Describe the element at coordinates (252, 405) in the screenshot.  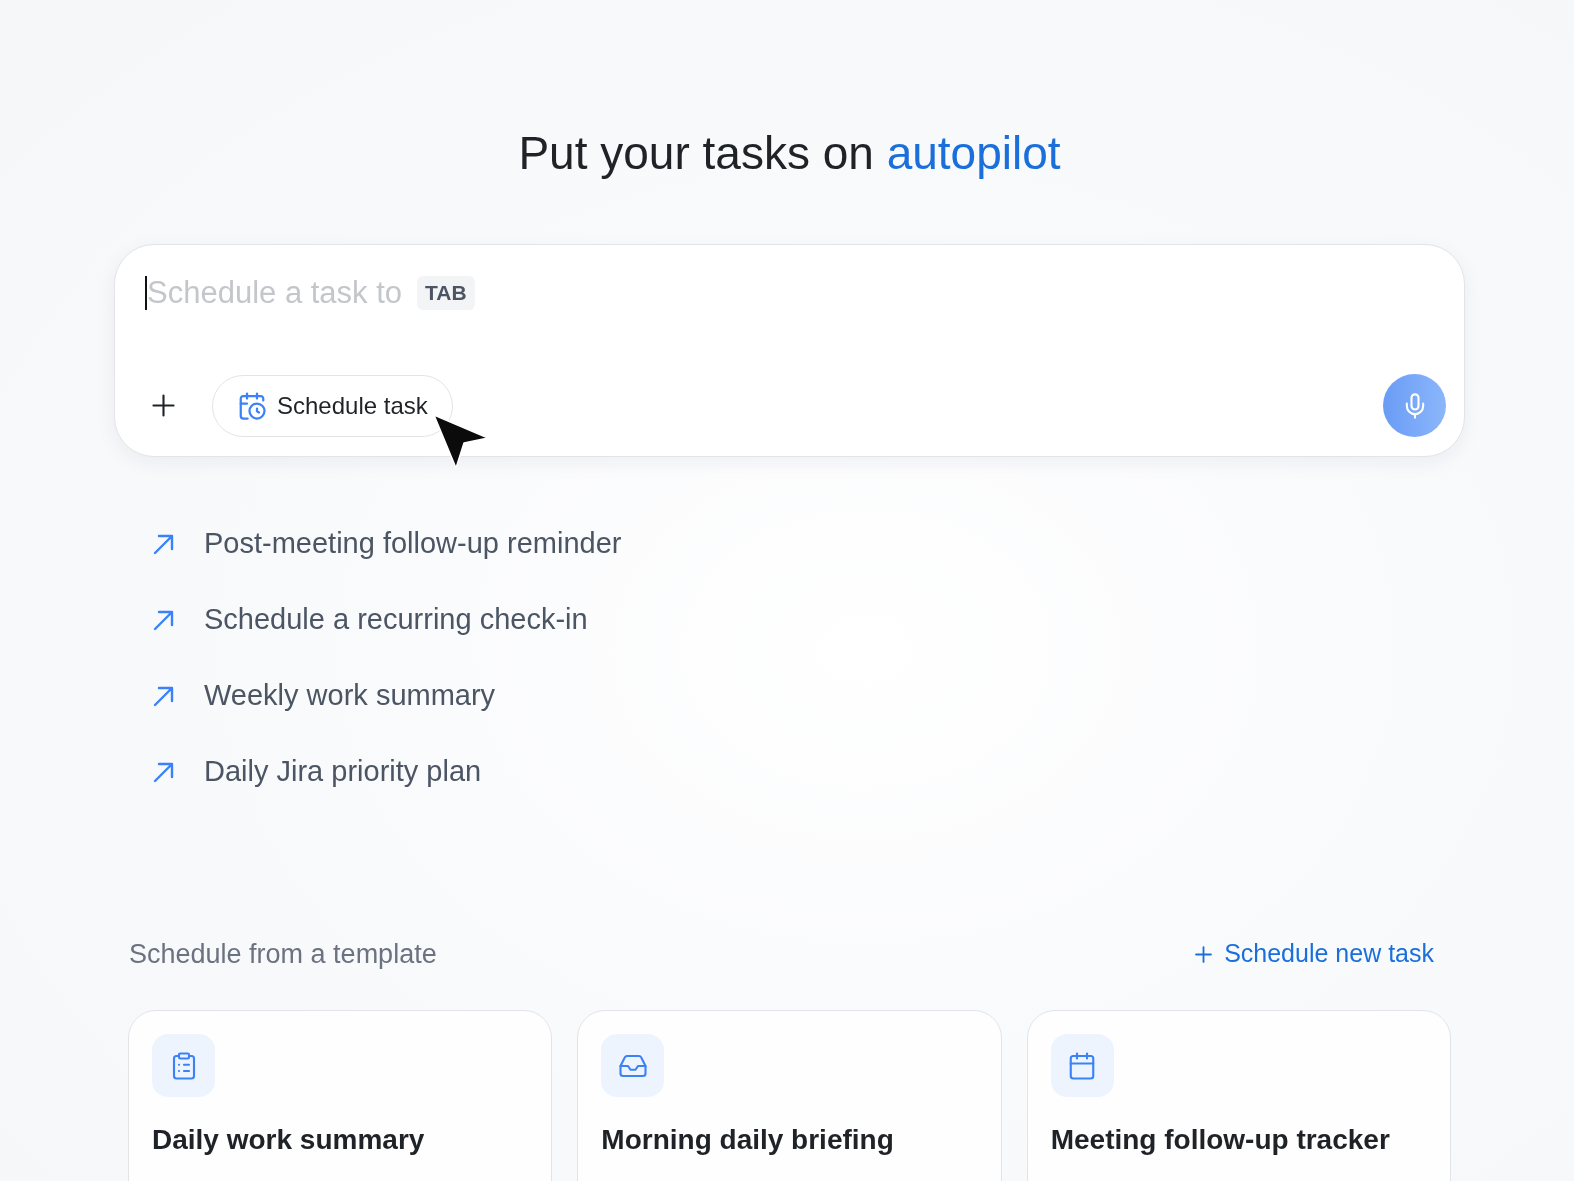
I see `calendar-clock-icon` at that location.